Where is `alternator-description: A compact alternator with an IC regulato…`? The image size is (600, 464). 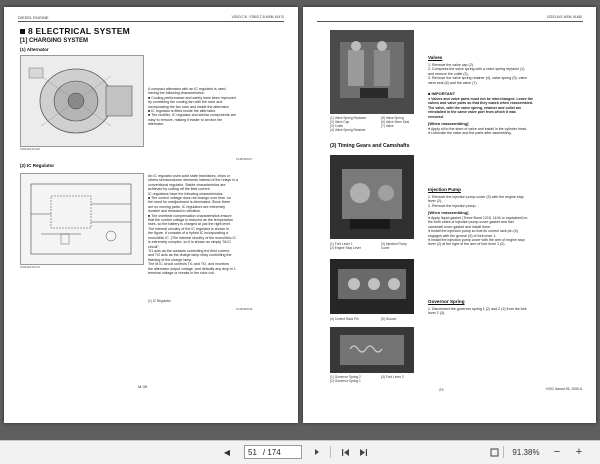 alternator-description: A compact alternator with an IC regulato… is located at coordinates (218, 107).